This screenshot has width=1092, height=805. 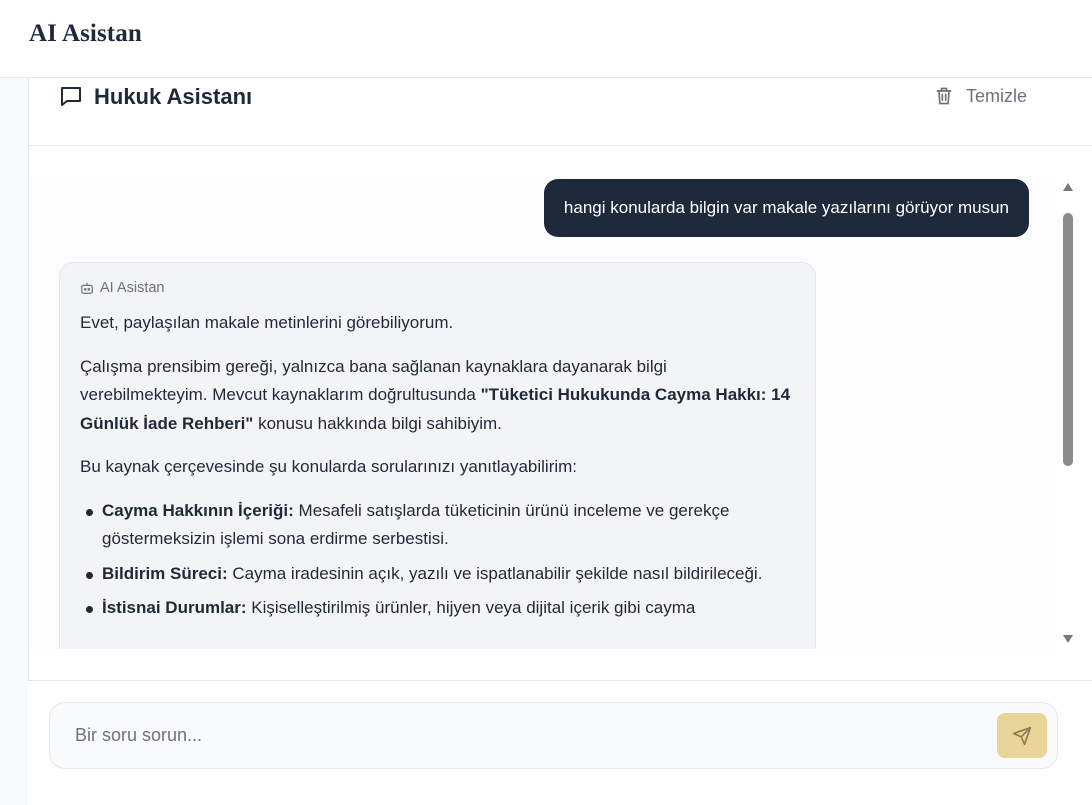 I want to click on scroll-up-arrow-icon, so click(x=1068, y=187).